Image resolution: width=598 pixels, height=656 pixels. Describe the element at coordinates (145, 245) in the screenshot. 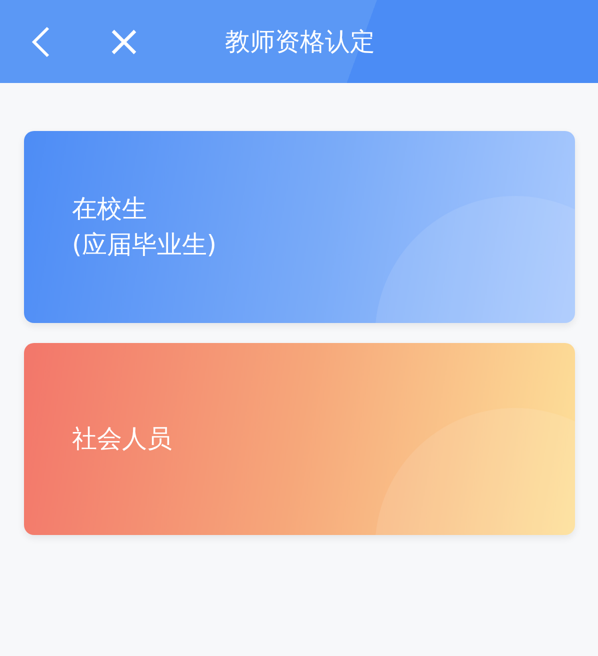

I see `option-label: (应届毕业生)` at that location.